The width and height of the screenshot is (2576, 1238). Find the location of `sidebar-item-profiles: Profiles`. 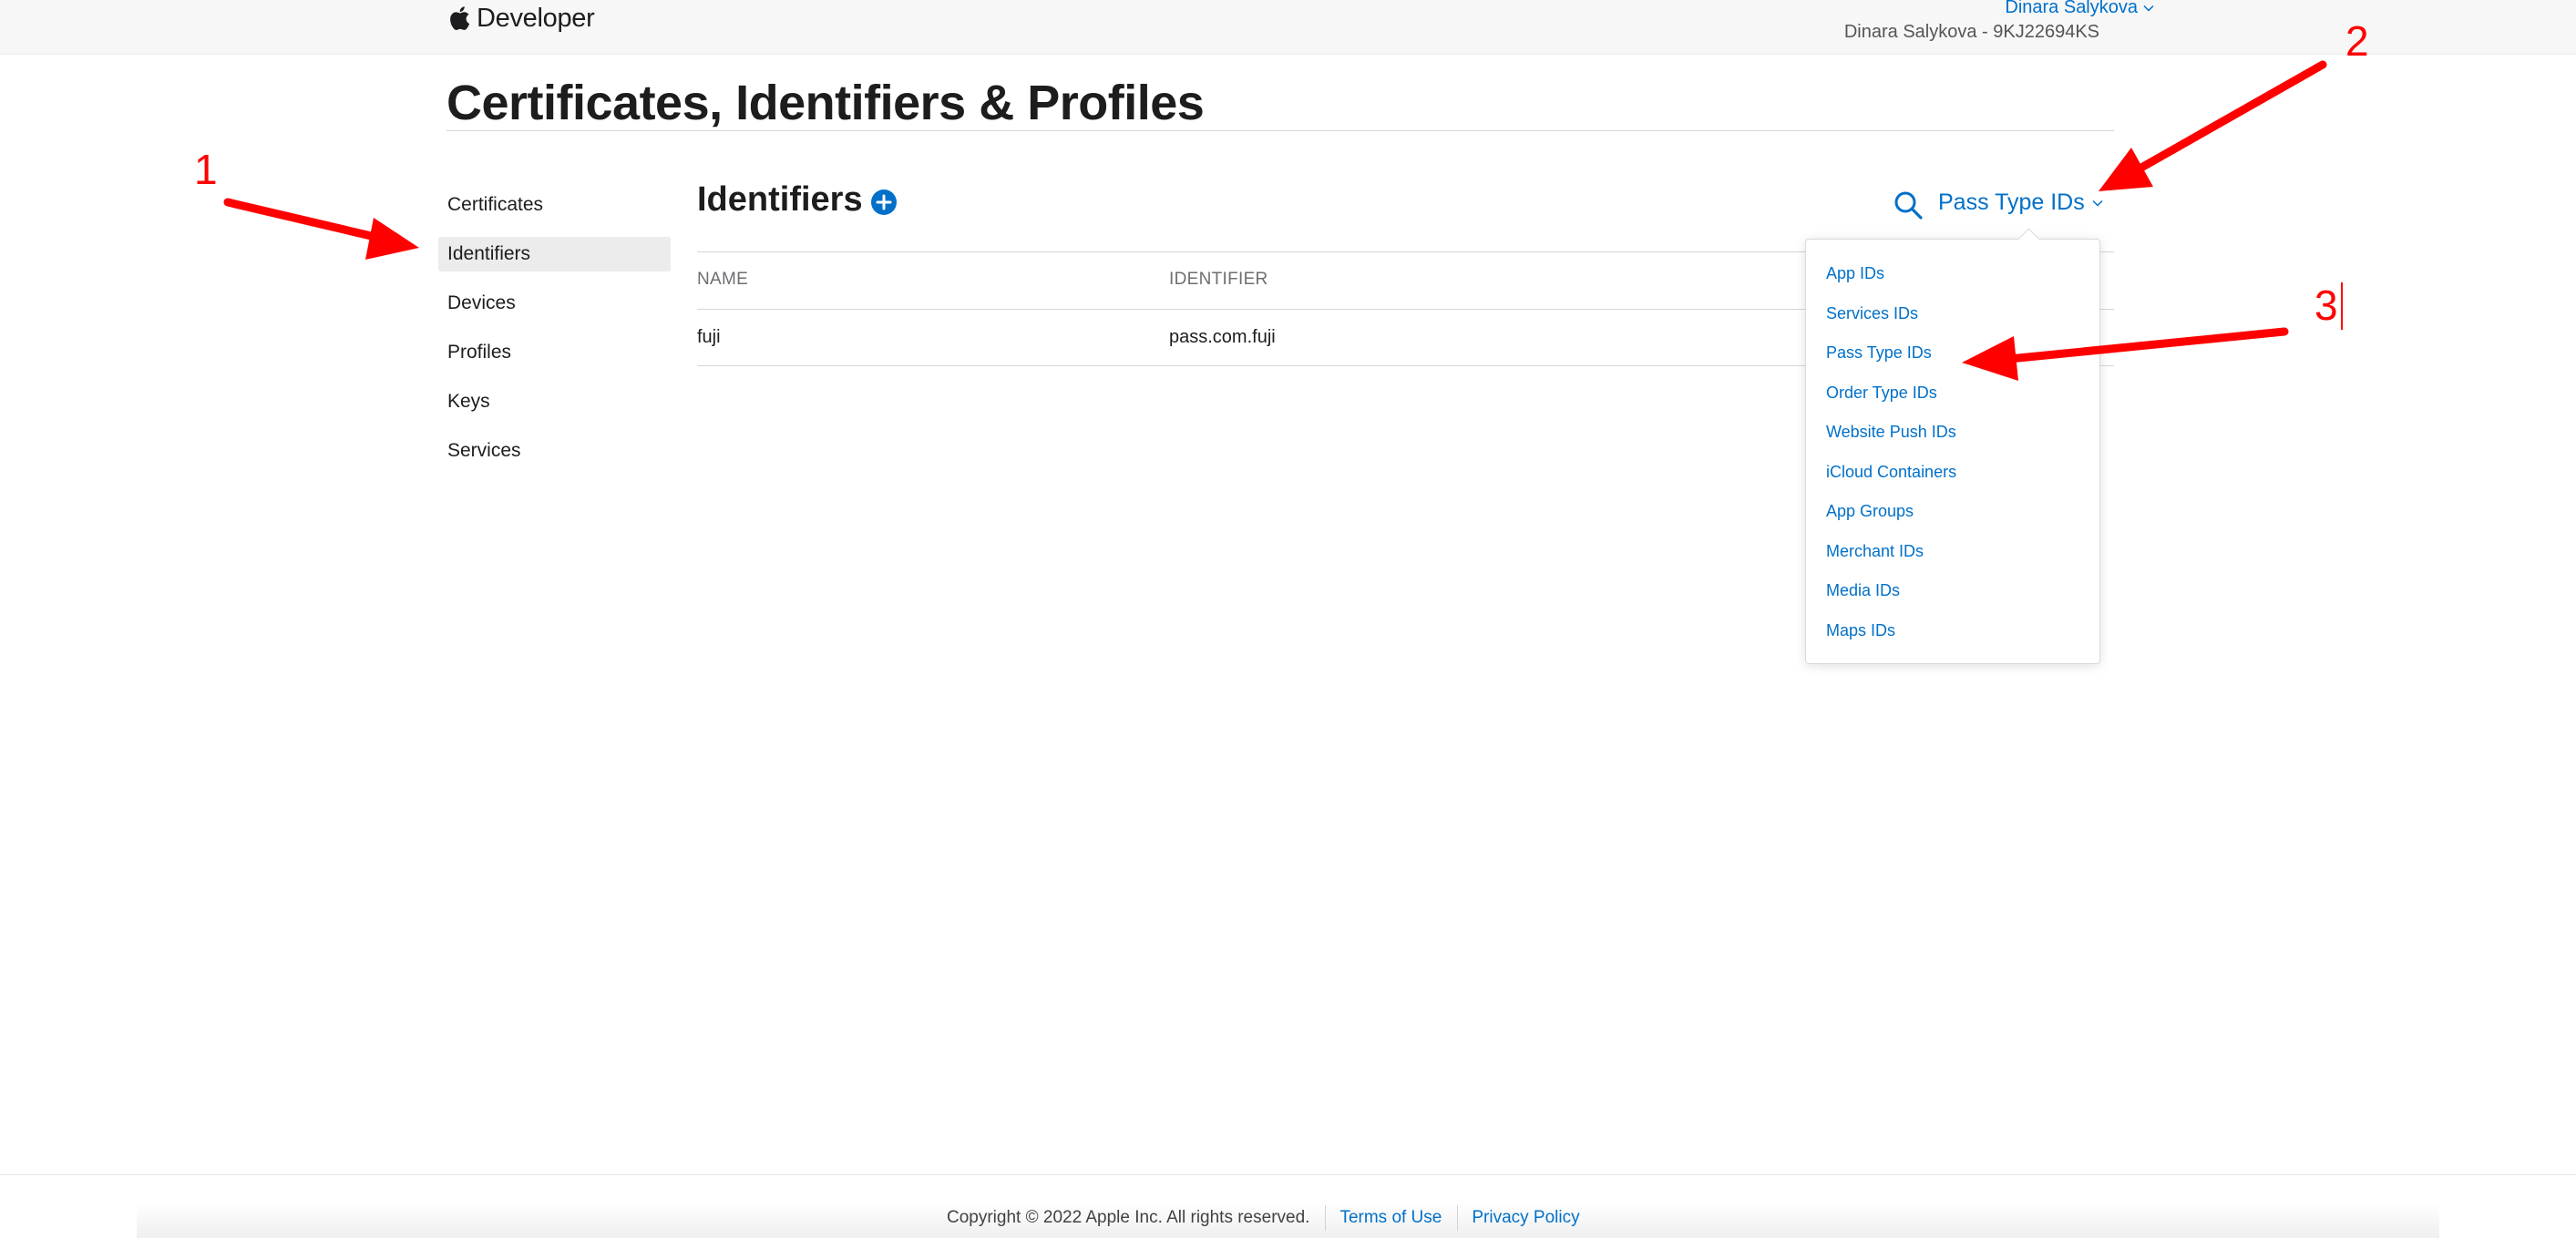

sidebar-item-profiles: Profiles is located at coordinates (555, 352).